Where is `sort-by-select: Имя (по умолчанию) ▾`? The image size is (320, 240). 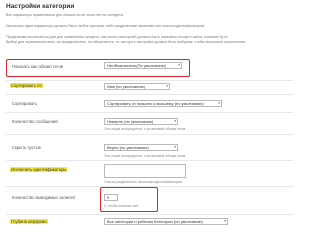 sort-by-select: Имя (по умолчанию) ▾ is located at coordinates (137, 86).